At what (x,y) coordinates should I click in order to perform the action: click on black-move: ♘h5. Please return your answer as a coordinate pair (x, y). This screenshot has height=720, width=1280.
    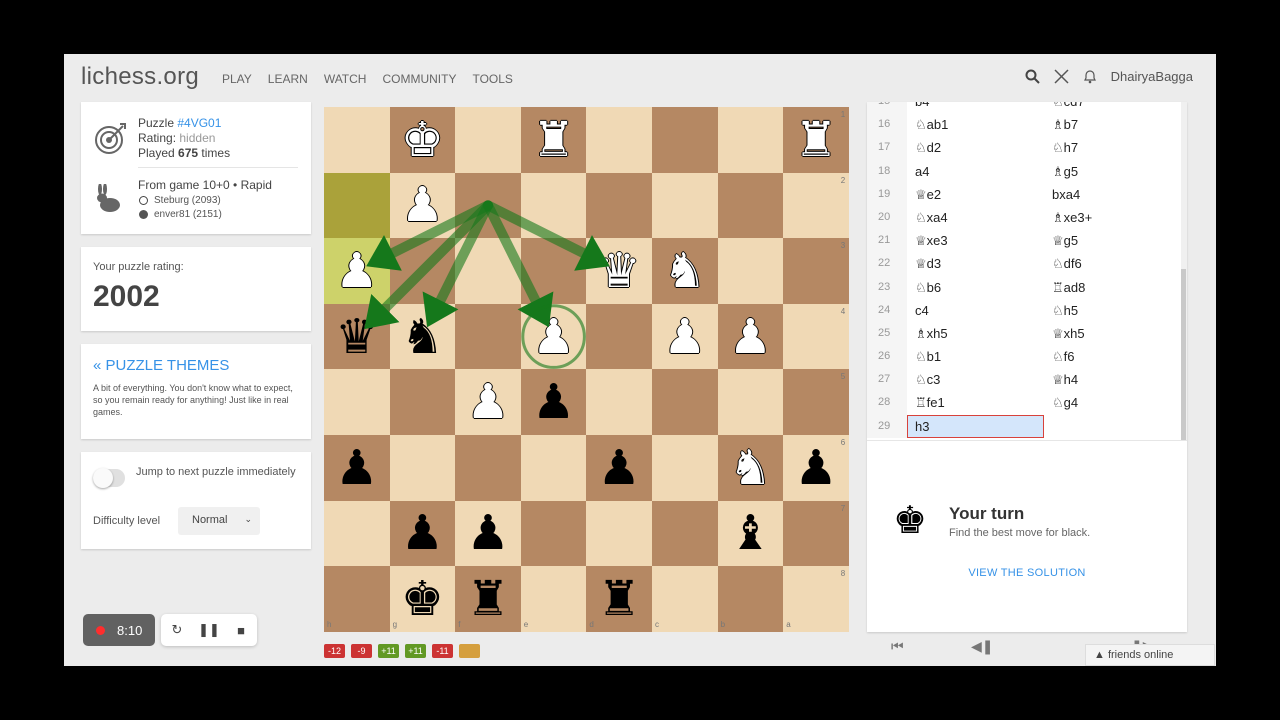
    Looking at the image, I should click on (1112, 310).